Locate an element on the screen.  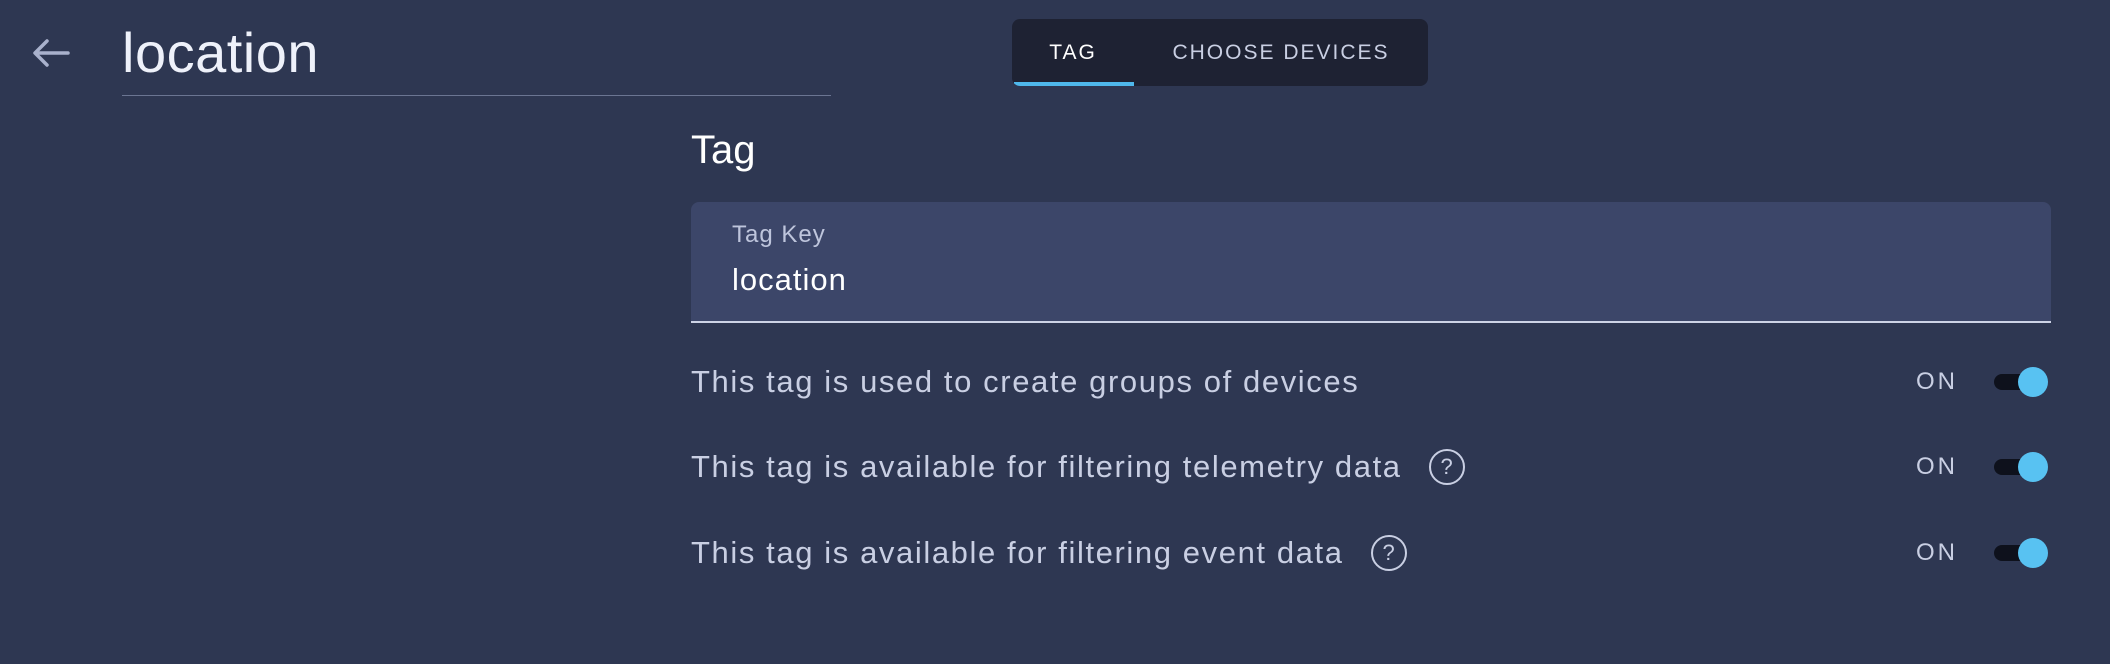
toggle-group-telemetry: ON is located at coordinates (1983, 467).